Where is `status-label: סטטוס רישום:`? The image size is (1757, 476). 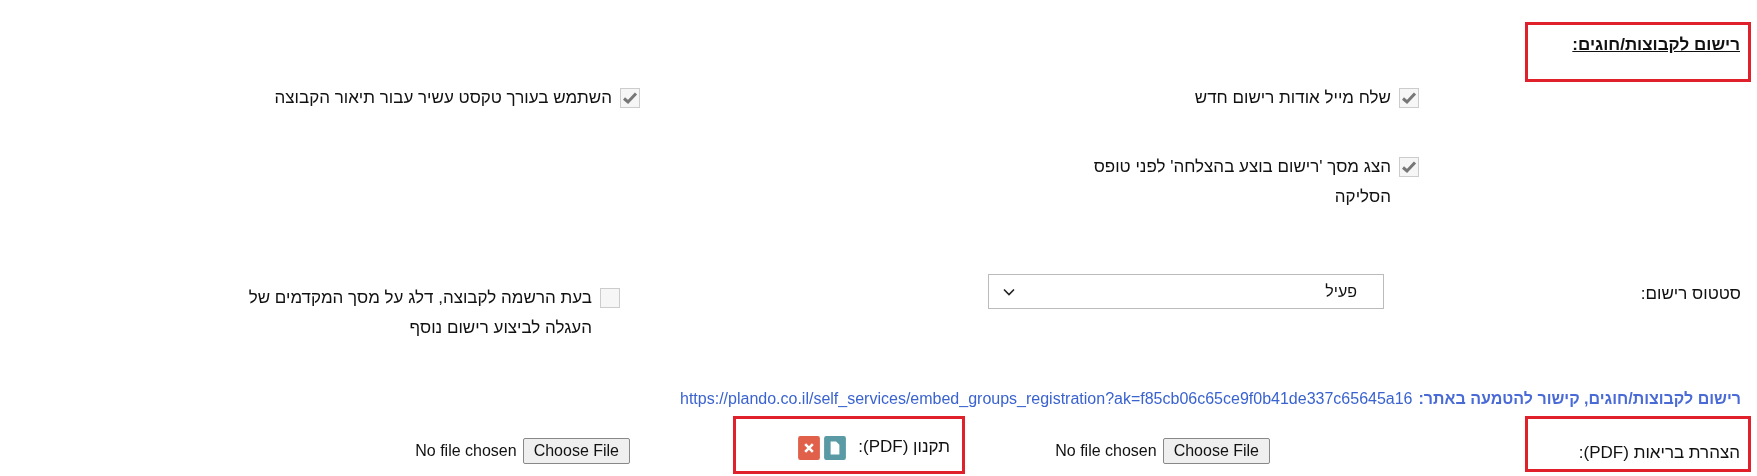 status-label: סטטוס רישום: is located at coordinates (1690, 294).